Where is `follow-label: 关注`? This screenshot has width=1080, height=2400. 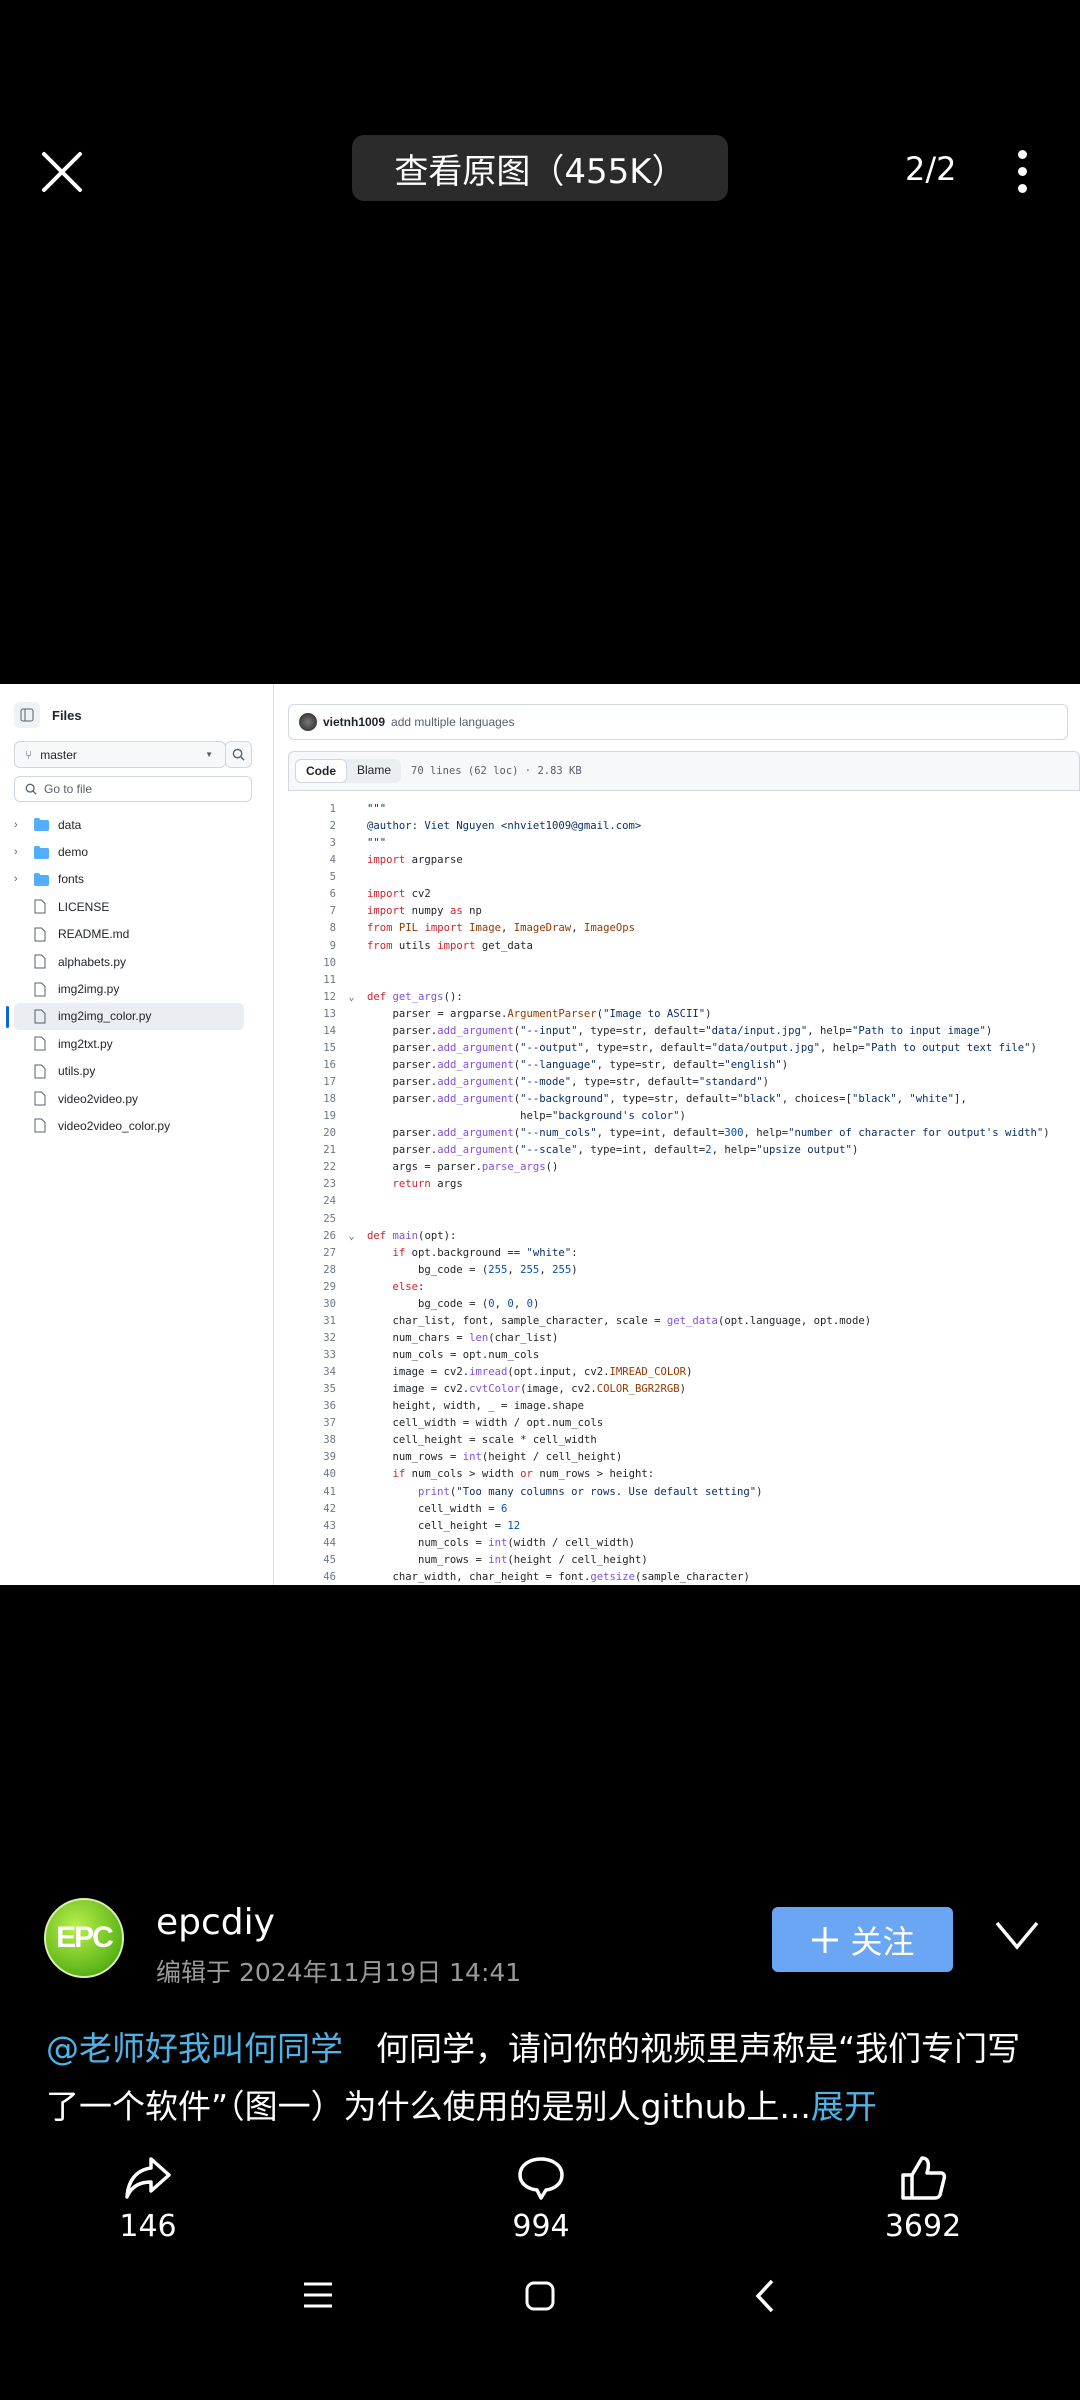
follow-label: 关注 is located at coordinates (882, 1941).